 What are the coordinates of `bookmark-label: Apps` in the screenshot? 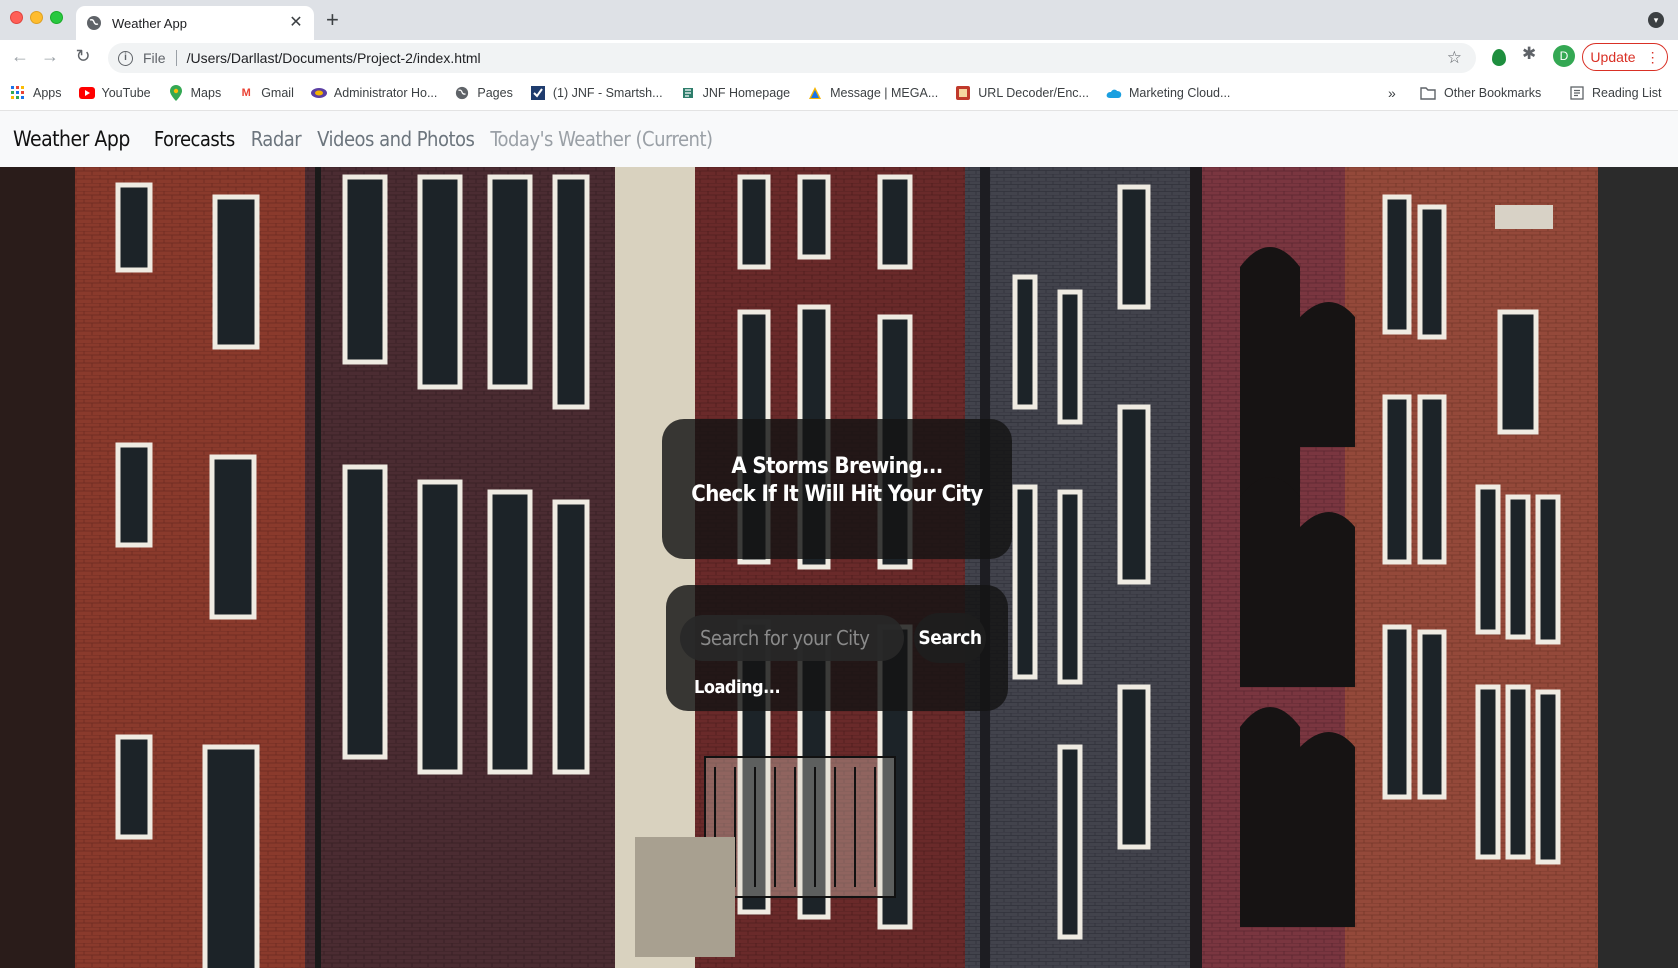 It's located at (47, 93).